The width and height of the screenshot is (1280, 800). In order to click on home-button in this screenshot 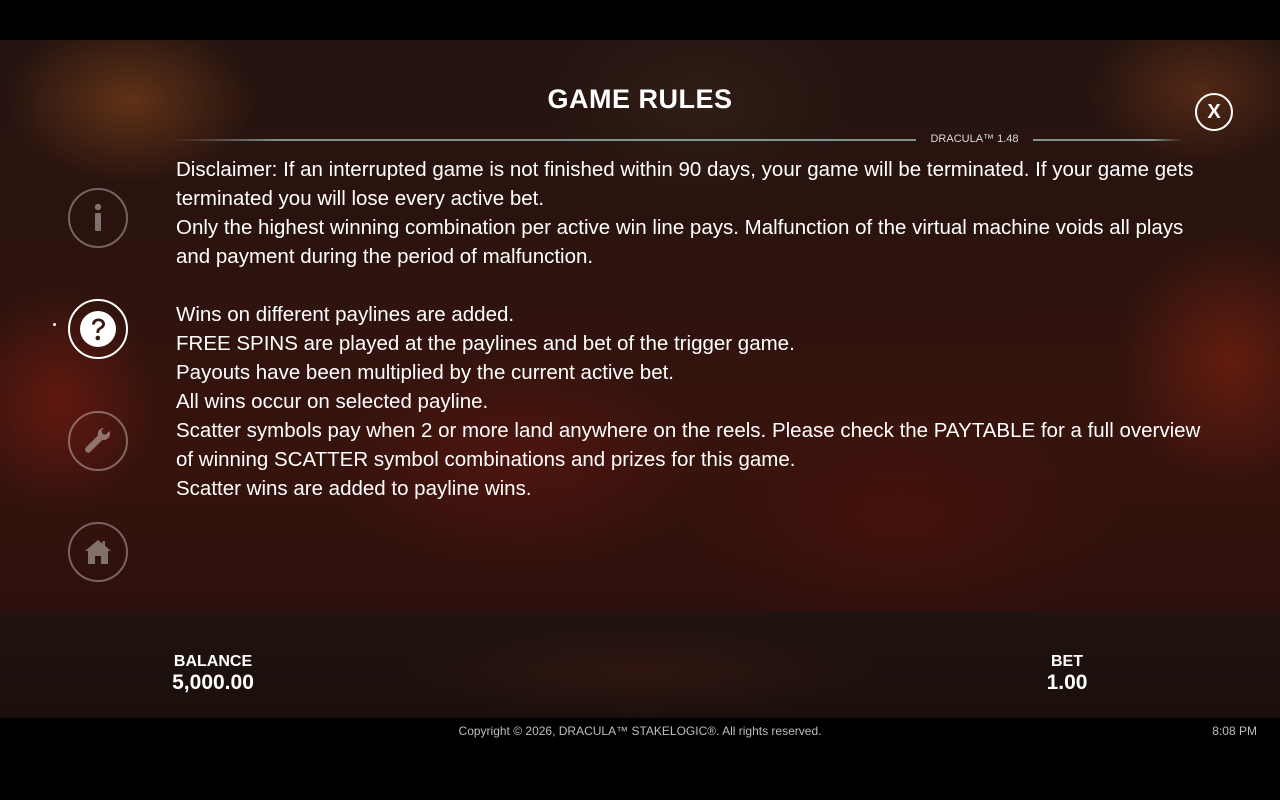, I will do `click(98, 552)`.